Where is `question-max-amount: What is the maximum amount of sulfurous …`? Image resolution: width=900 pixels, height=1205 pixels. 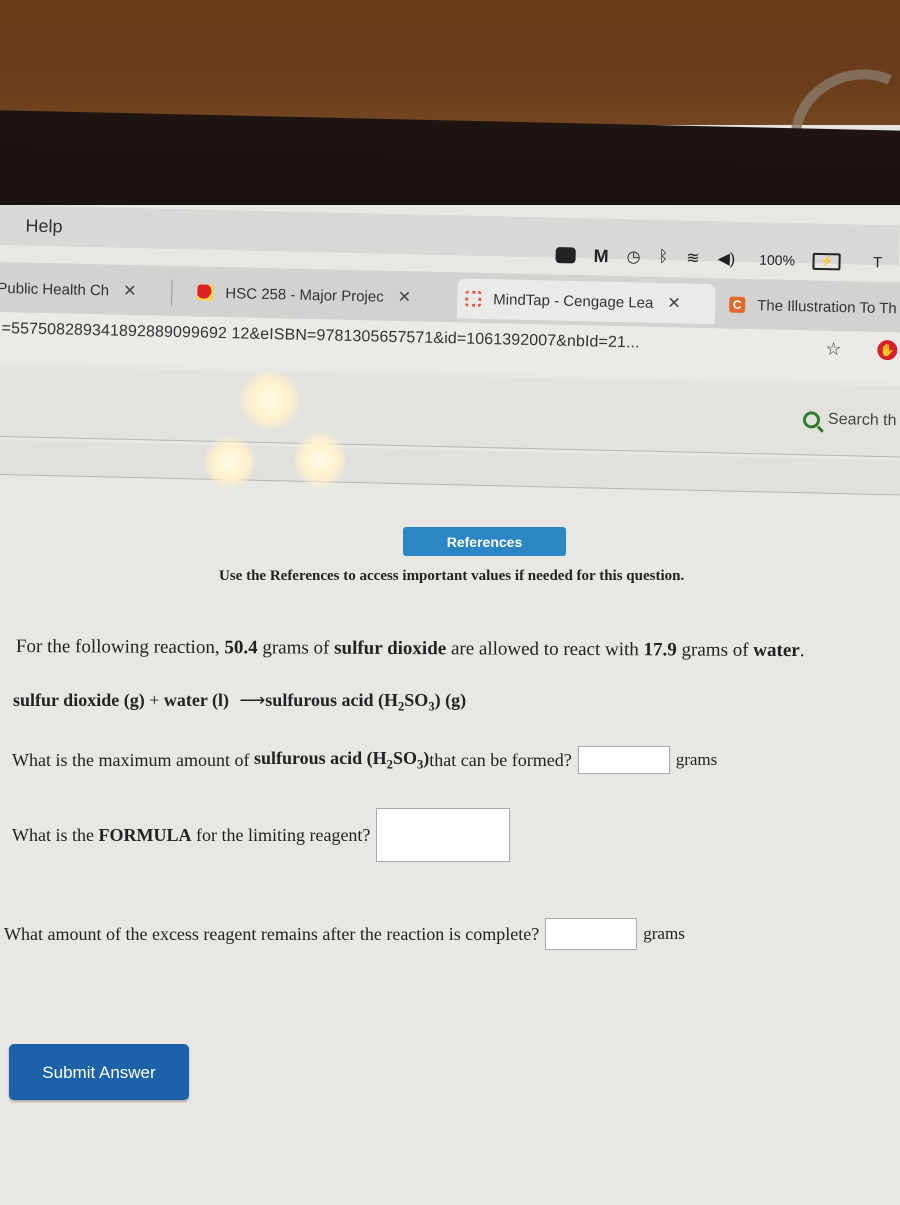 question-max-amount: What is the maximum amount of sulfurous … is located at coordinates (364, 760).